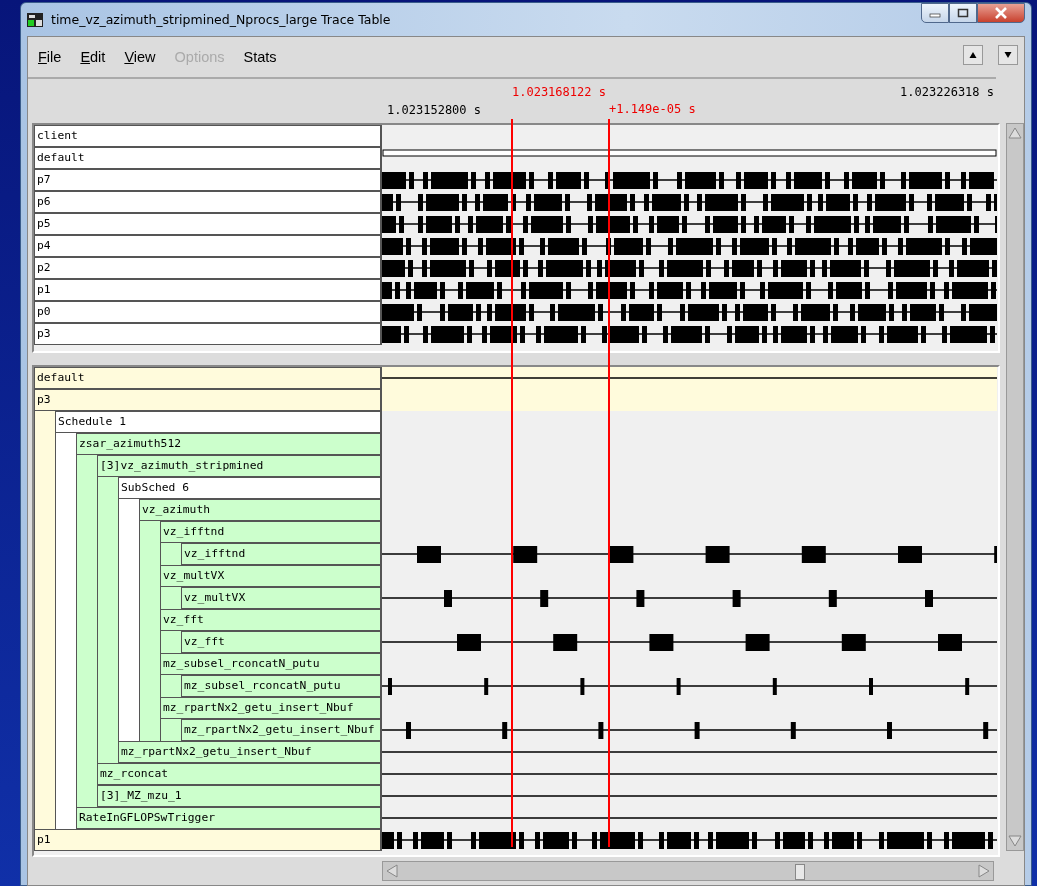 This screenshot has width=1037, height=886. I want to click on process-label: p0, so click(208, 312).